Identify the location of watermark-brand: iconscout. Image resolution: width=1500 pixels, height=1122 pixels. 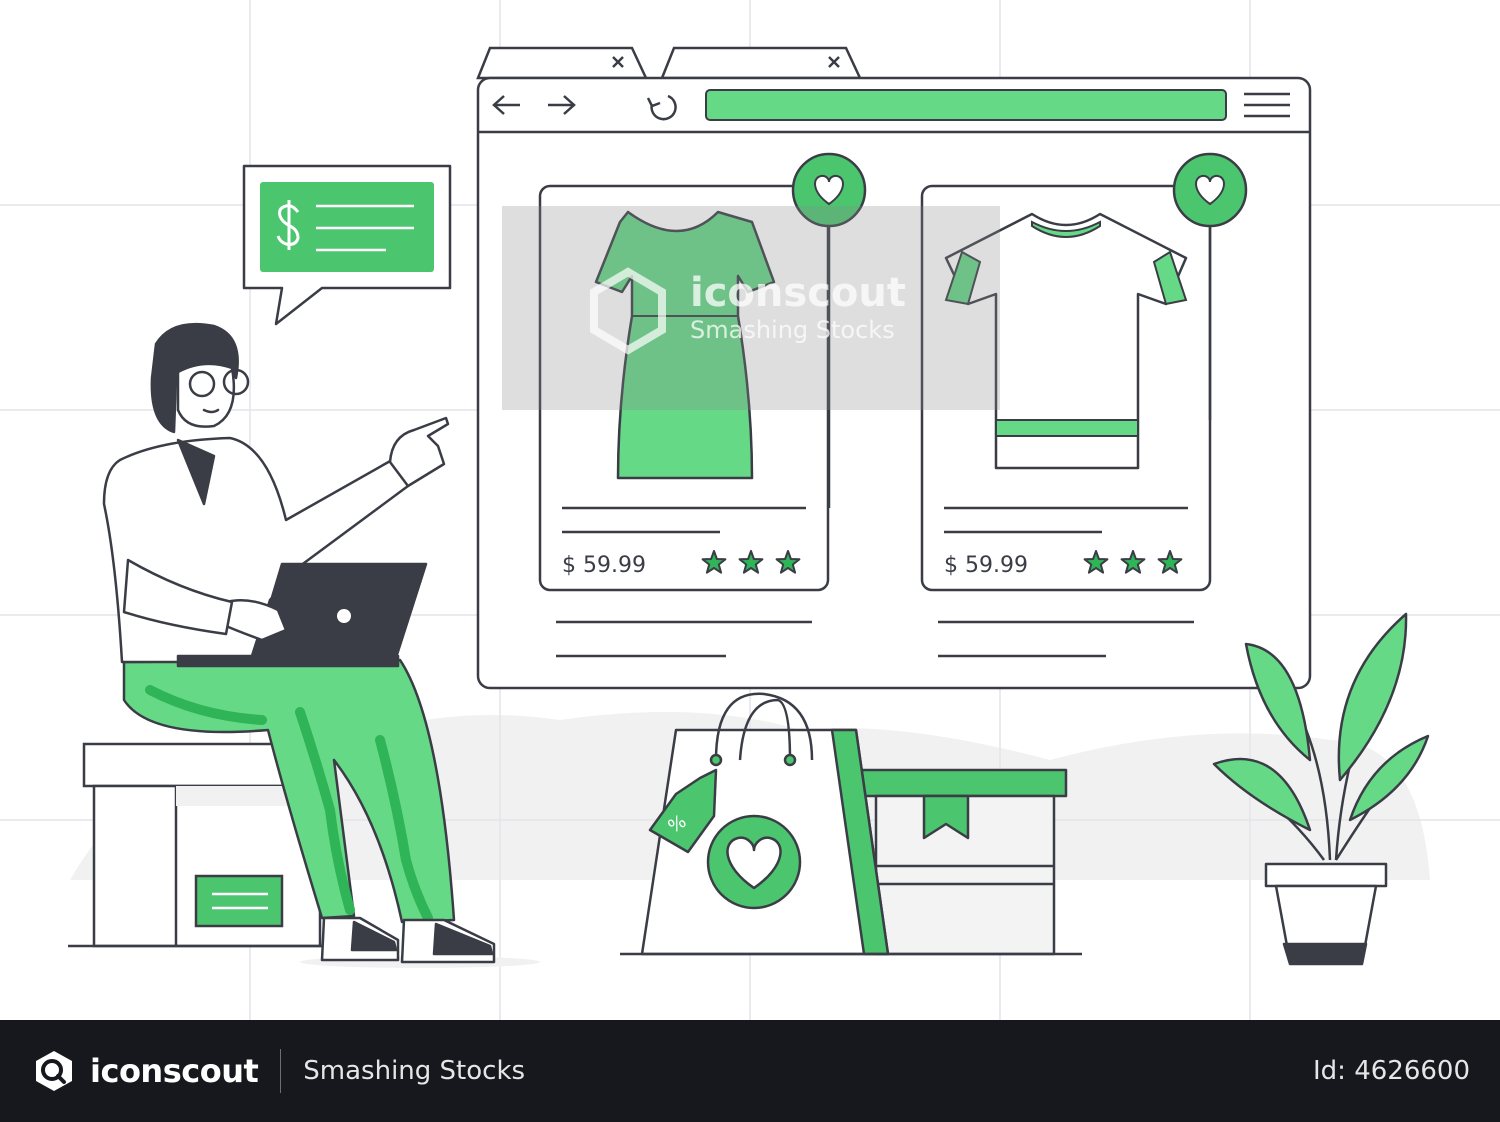
(798, 293).